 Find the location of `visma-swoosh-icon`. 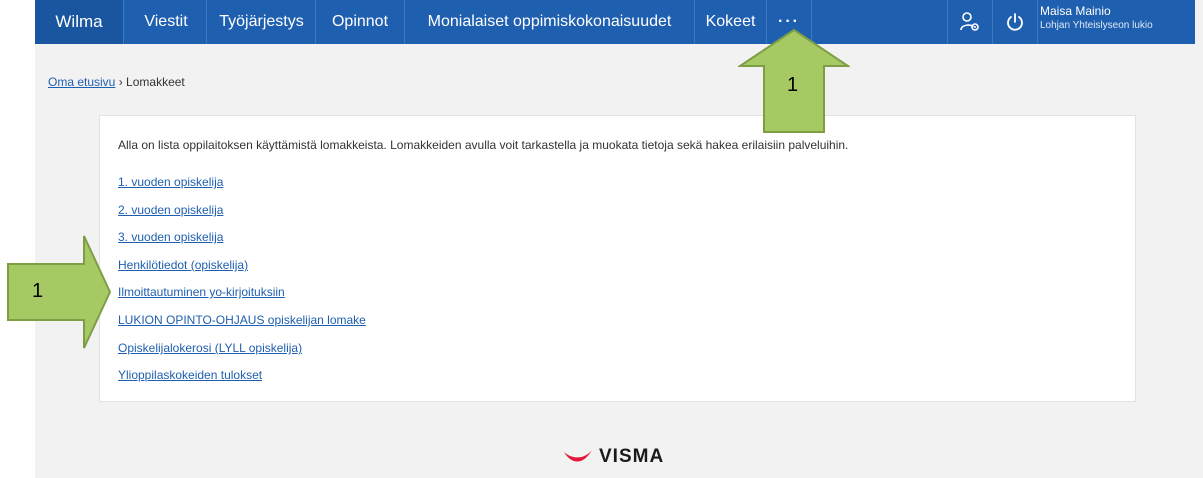

visma-swoosh-icon is located at coordinates (578, 456).